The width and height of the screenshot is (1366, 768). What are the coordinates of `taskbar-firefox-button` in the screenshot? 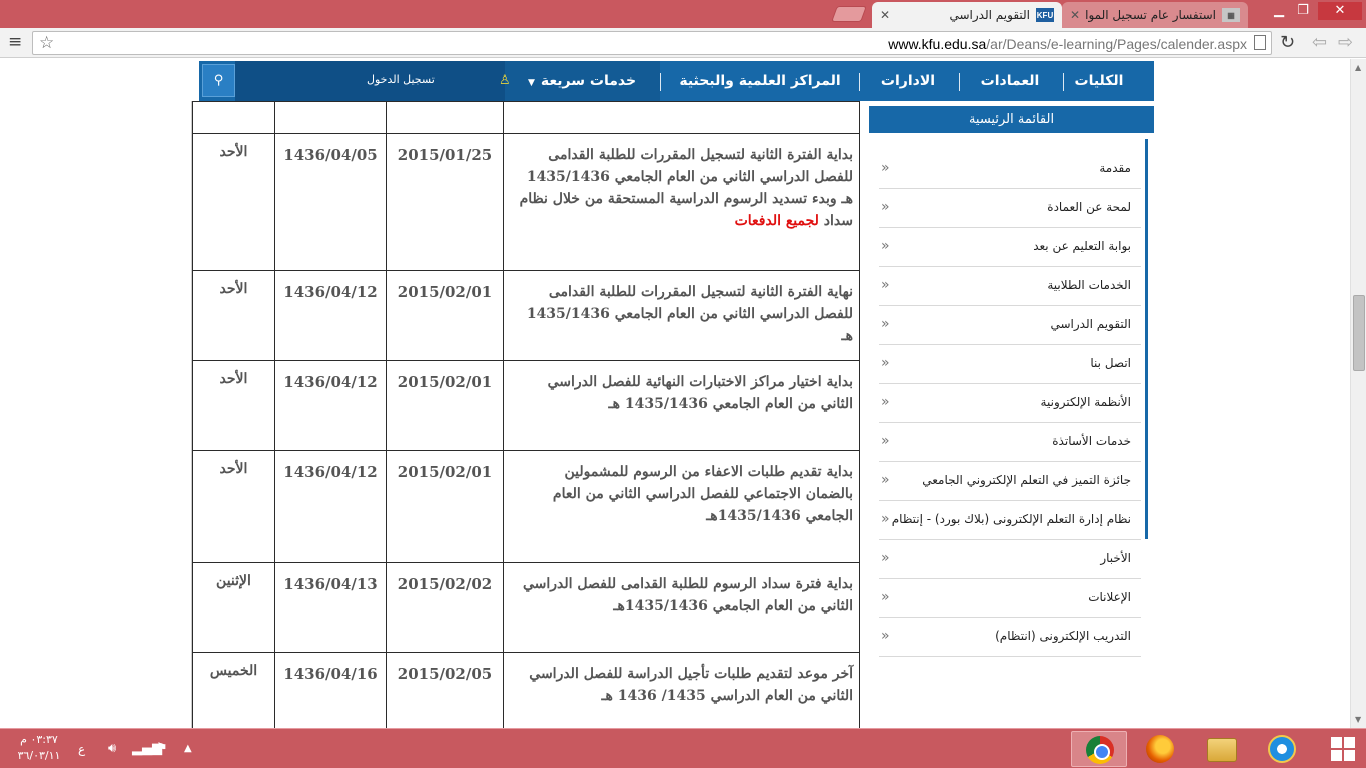 It's located at (1160, 749).